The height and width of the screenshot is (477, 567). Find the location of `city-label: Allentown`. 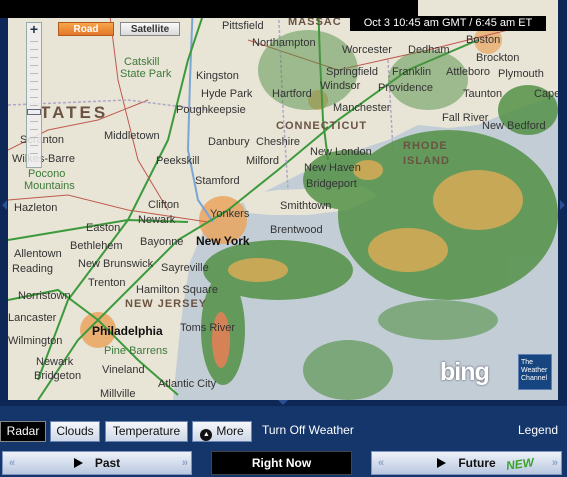

city-label: Allentown is located at coordinates (38, 254).